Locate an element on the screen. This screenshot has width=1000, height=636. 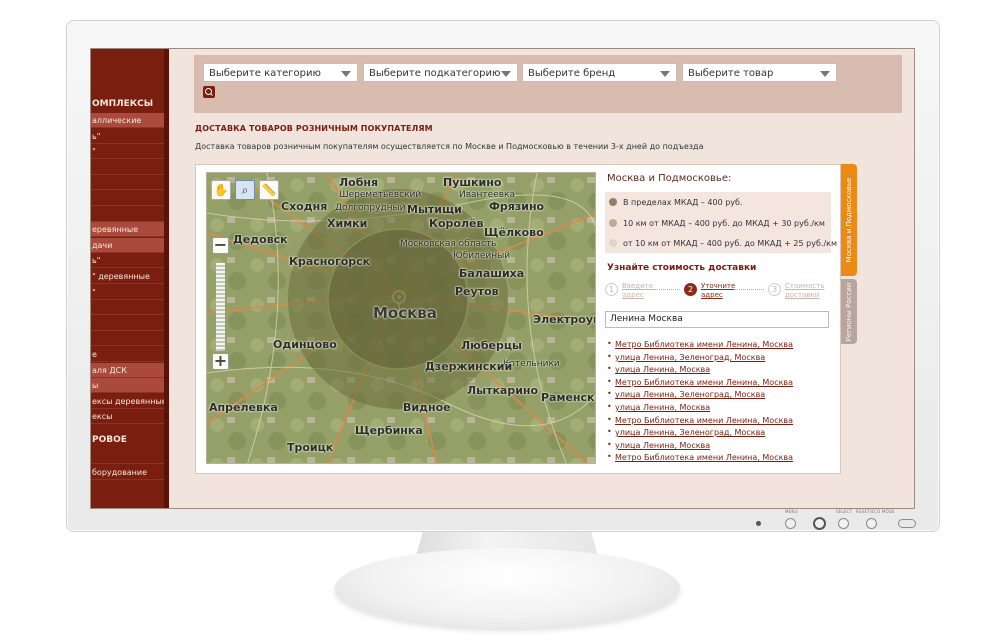
sidebar-heading: ОМПЛЕКСЫ is located at coordinates (123, 104).